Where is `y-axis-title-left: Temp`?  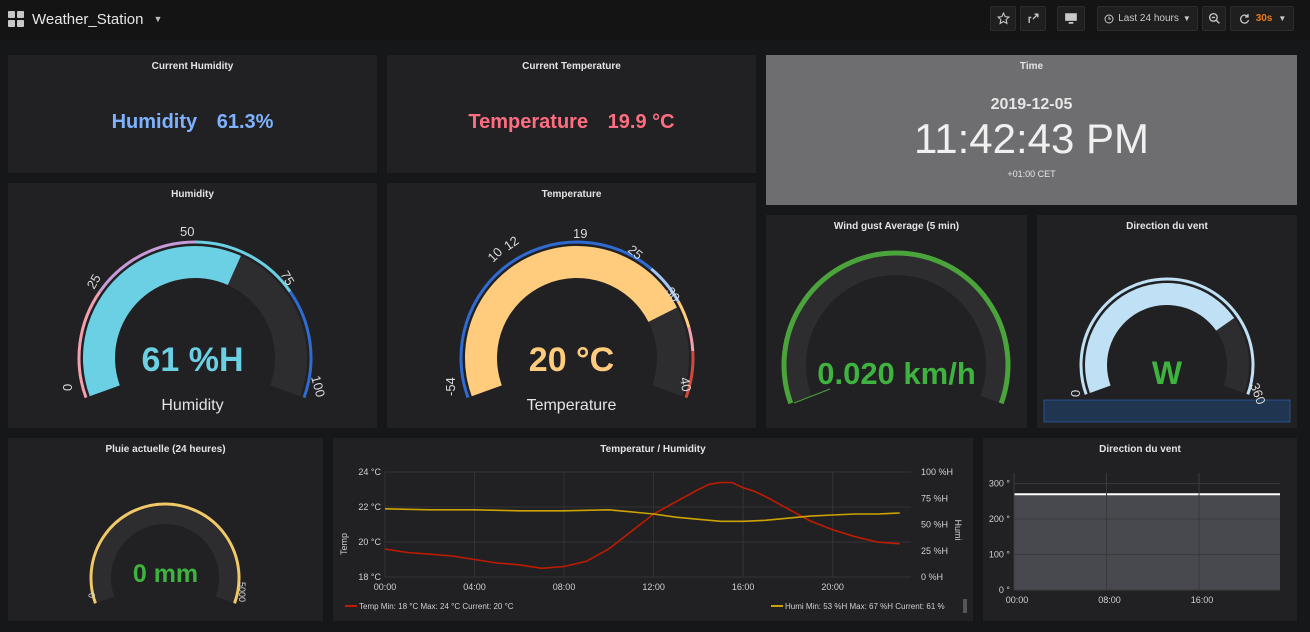 y-axis-title-left: Temp is located at coordinates (344, 544).